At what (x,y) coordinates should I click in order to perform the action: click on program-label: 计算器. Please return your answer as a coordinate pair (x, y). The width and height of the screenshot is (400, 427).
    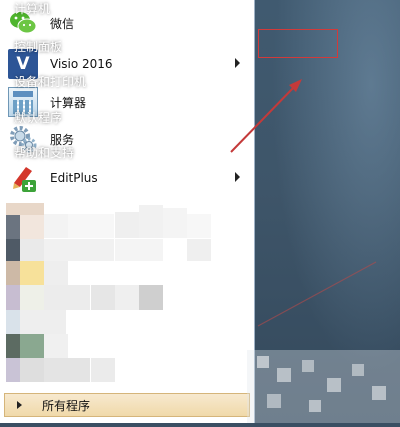
    Looking at the image, I should click on (68, 102).